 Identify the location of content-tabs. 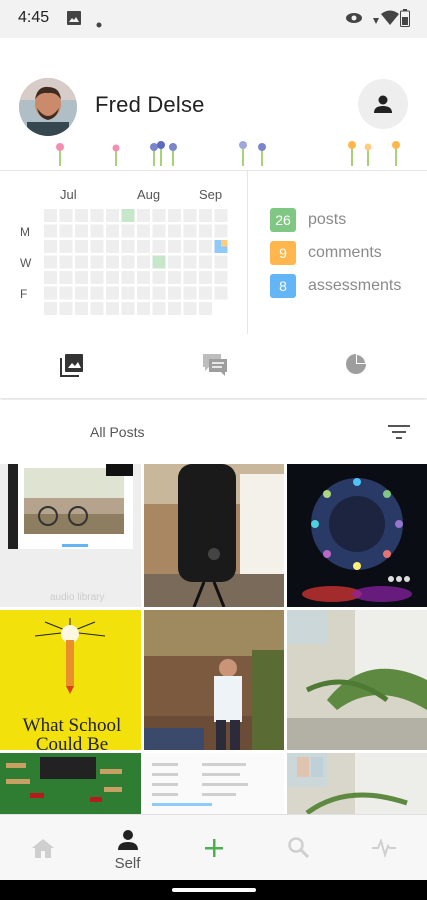
(213, 366).